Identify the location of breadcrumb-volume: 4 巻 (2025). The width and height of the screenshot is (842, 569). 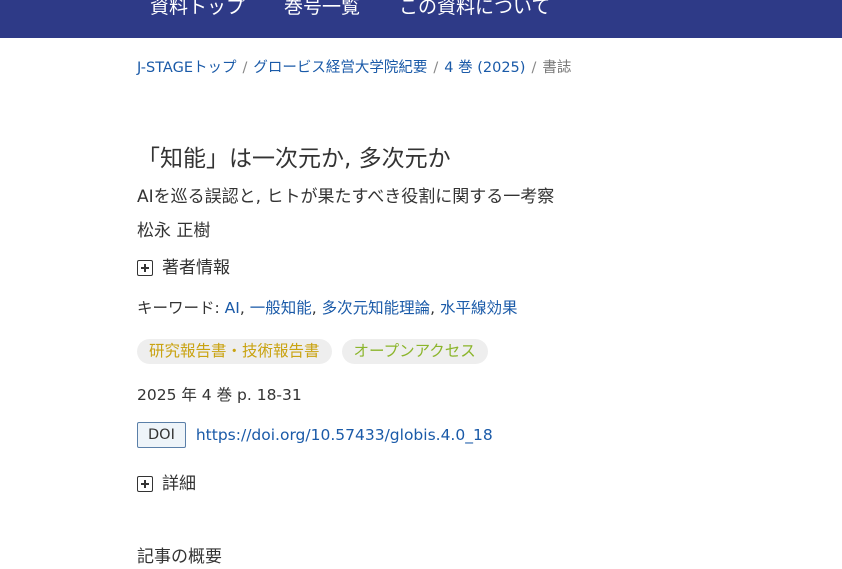
(484, 68).